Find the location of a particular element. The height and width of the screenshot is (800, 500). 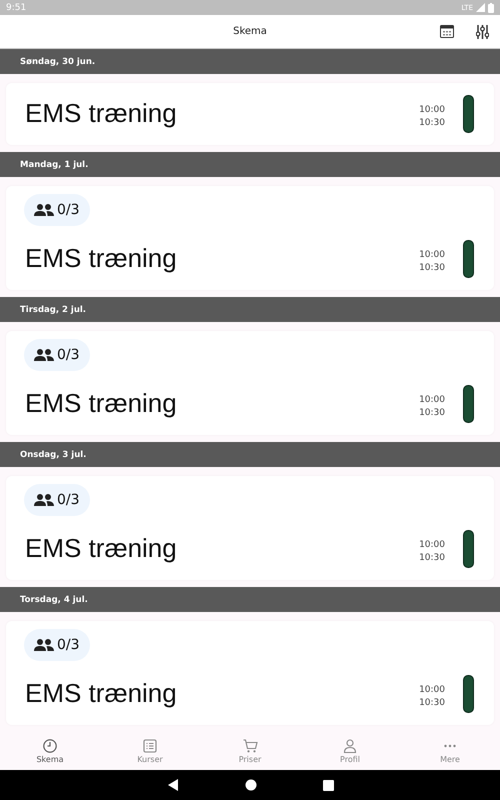

status-time: 9:51 is located at coordinates (16, 7).